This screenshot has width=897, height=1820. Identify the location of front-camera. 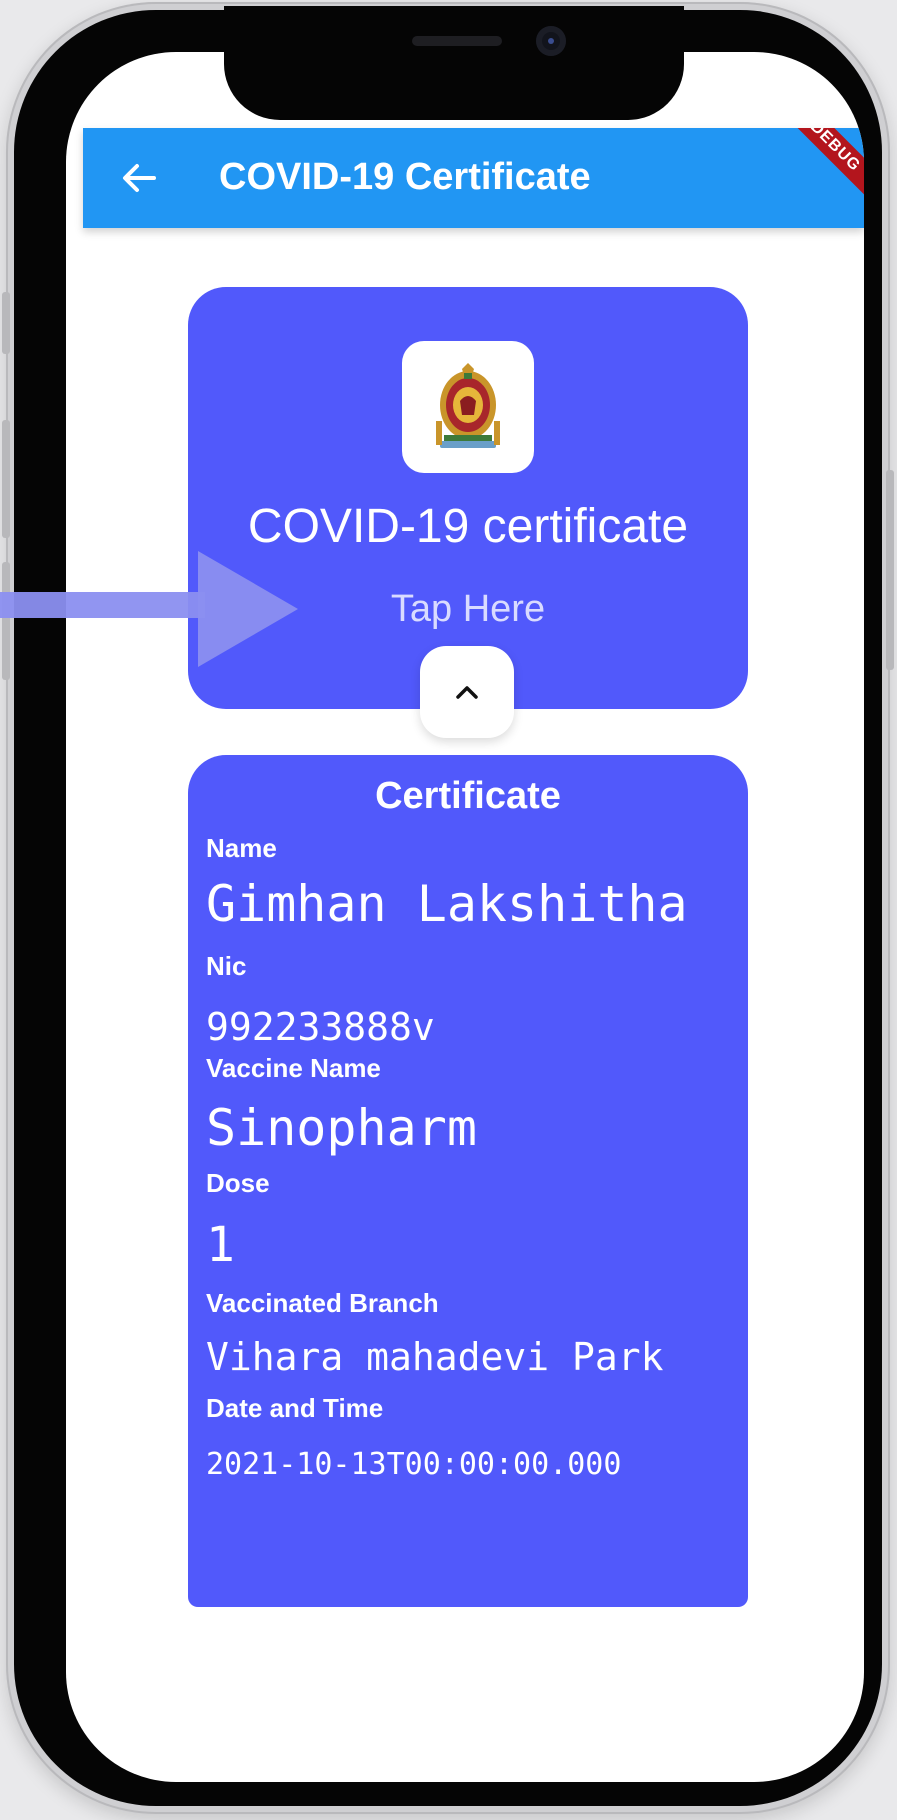
(551, 41).